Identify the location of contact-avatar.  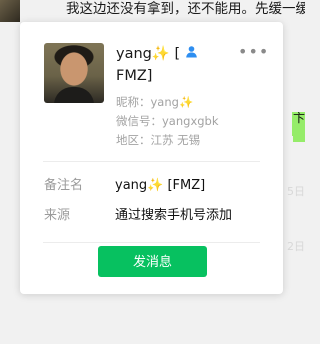
(74, 73).